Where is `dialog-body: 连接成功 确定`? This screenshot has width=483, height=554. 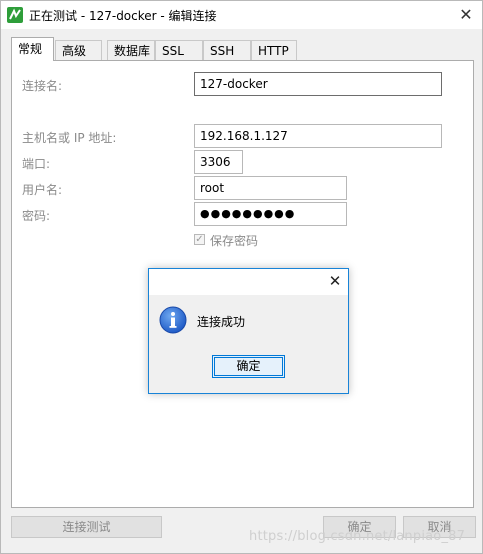 dialog-body: 连接成功 确定 is located at coordinates (248, 344).